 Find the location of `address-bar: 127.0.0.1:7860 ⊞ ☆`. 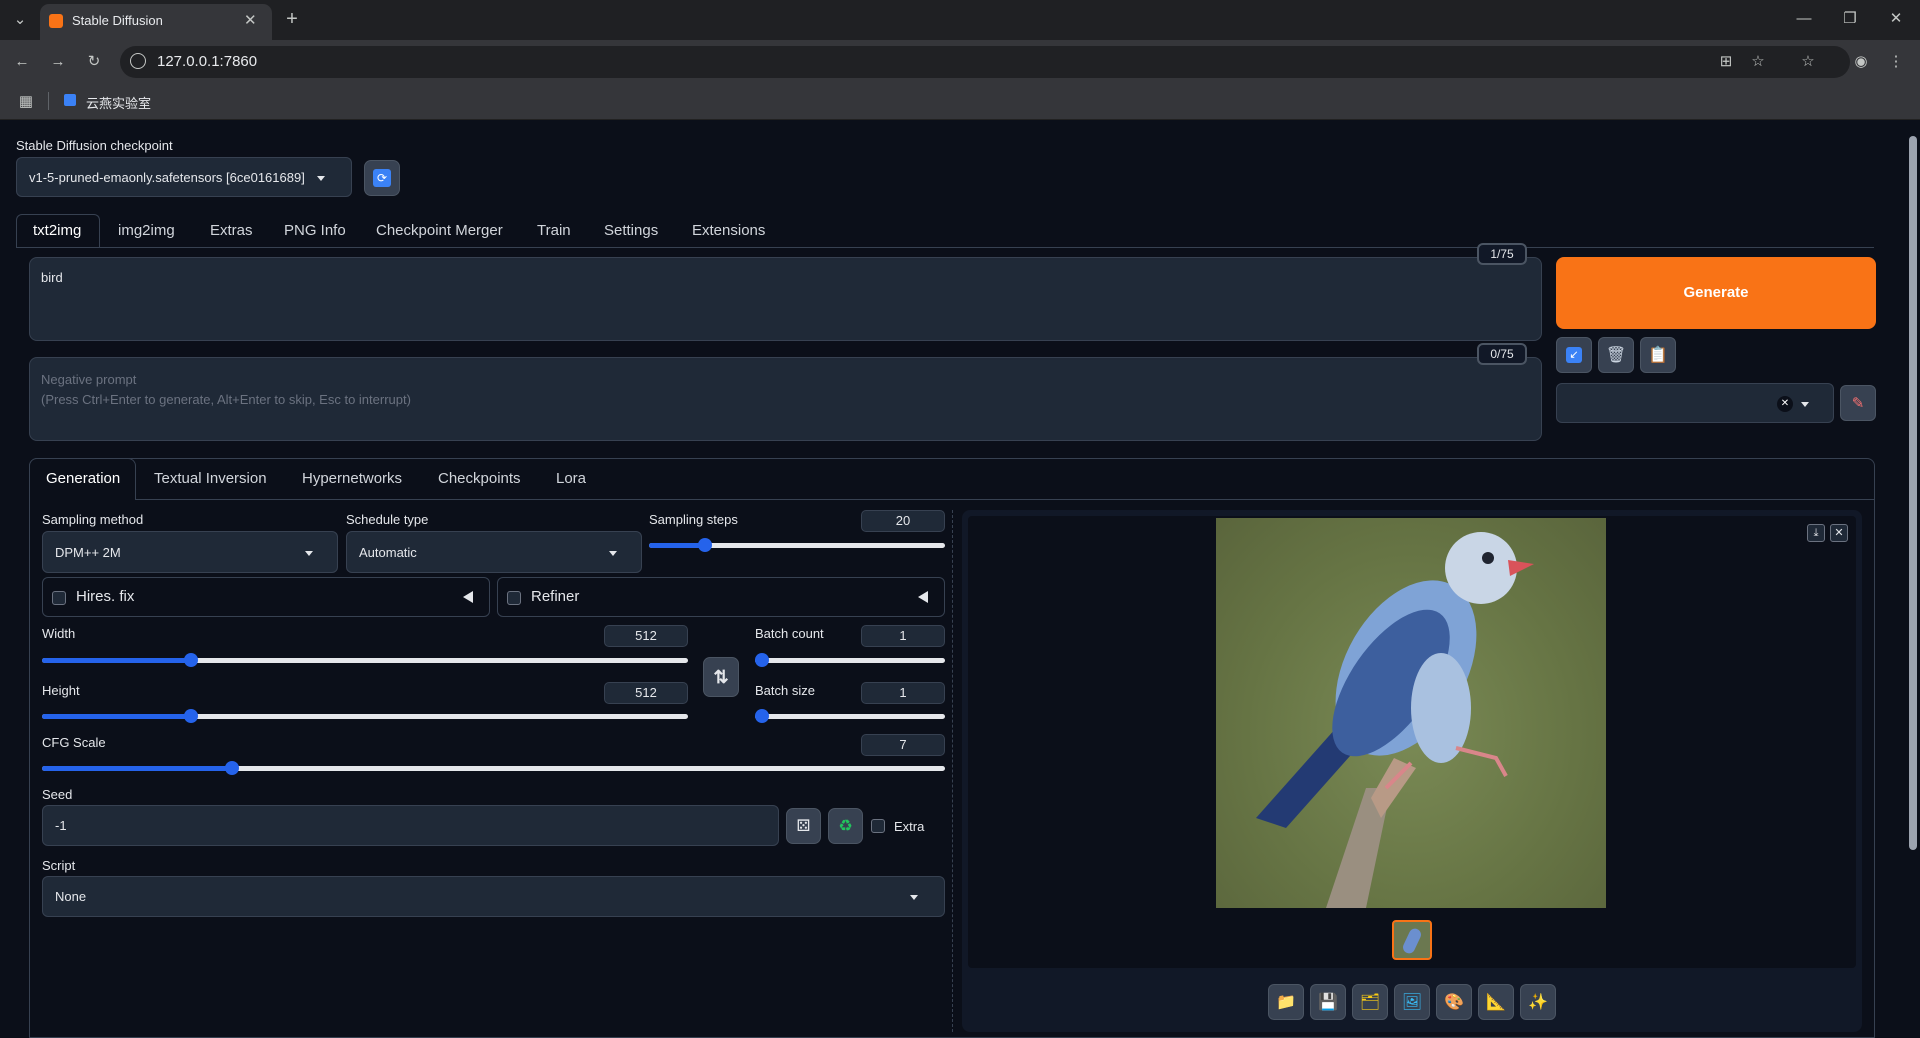

address-bar: 127.0.0.1:7860 ⊞ ☆ is located at coordinates (985, 62).